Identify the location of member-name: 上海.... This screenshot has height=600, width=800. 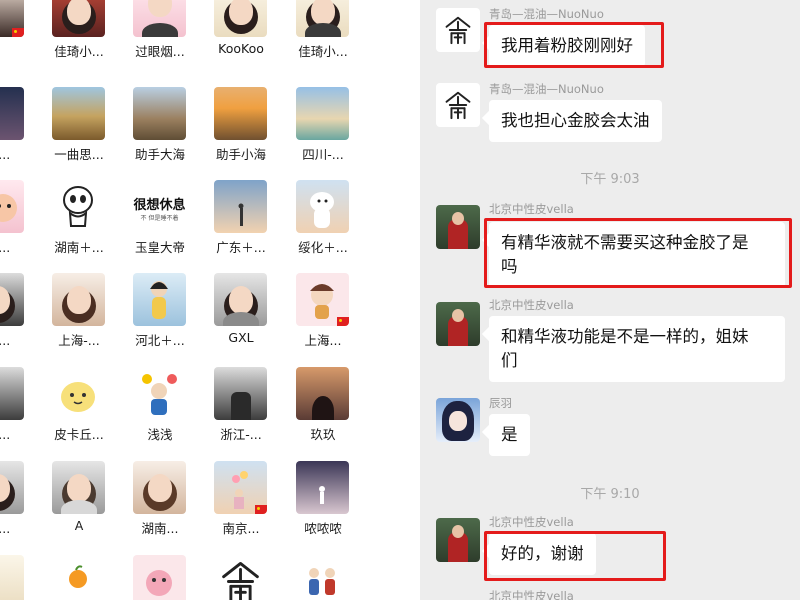
(323, 340).